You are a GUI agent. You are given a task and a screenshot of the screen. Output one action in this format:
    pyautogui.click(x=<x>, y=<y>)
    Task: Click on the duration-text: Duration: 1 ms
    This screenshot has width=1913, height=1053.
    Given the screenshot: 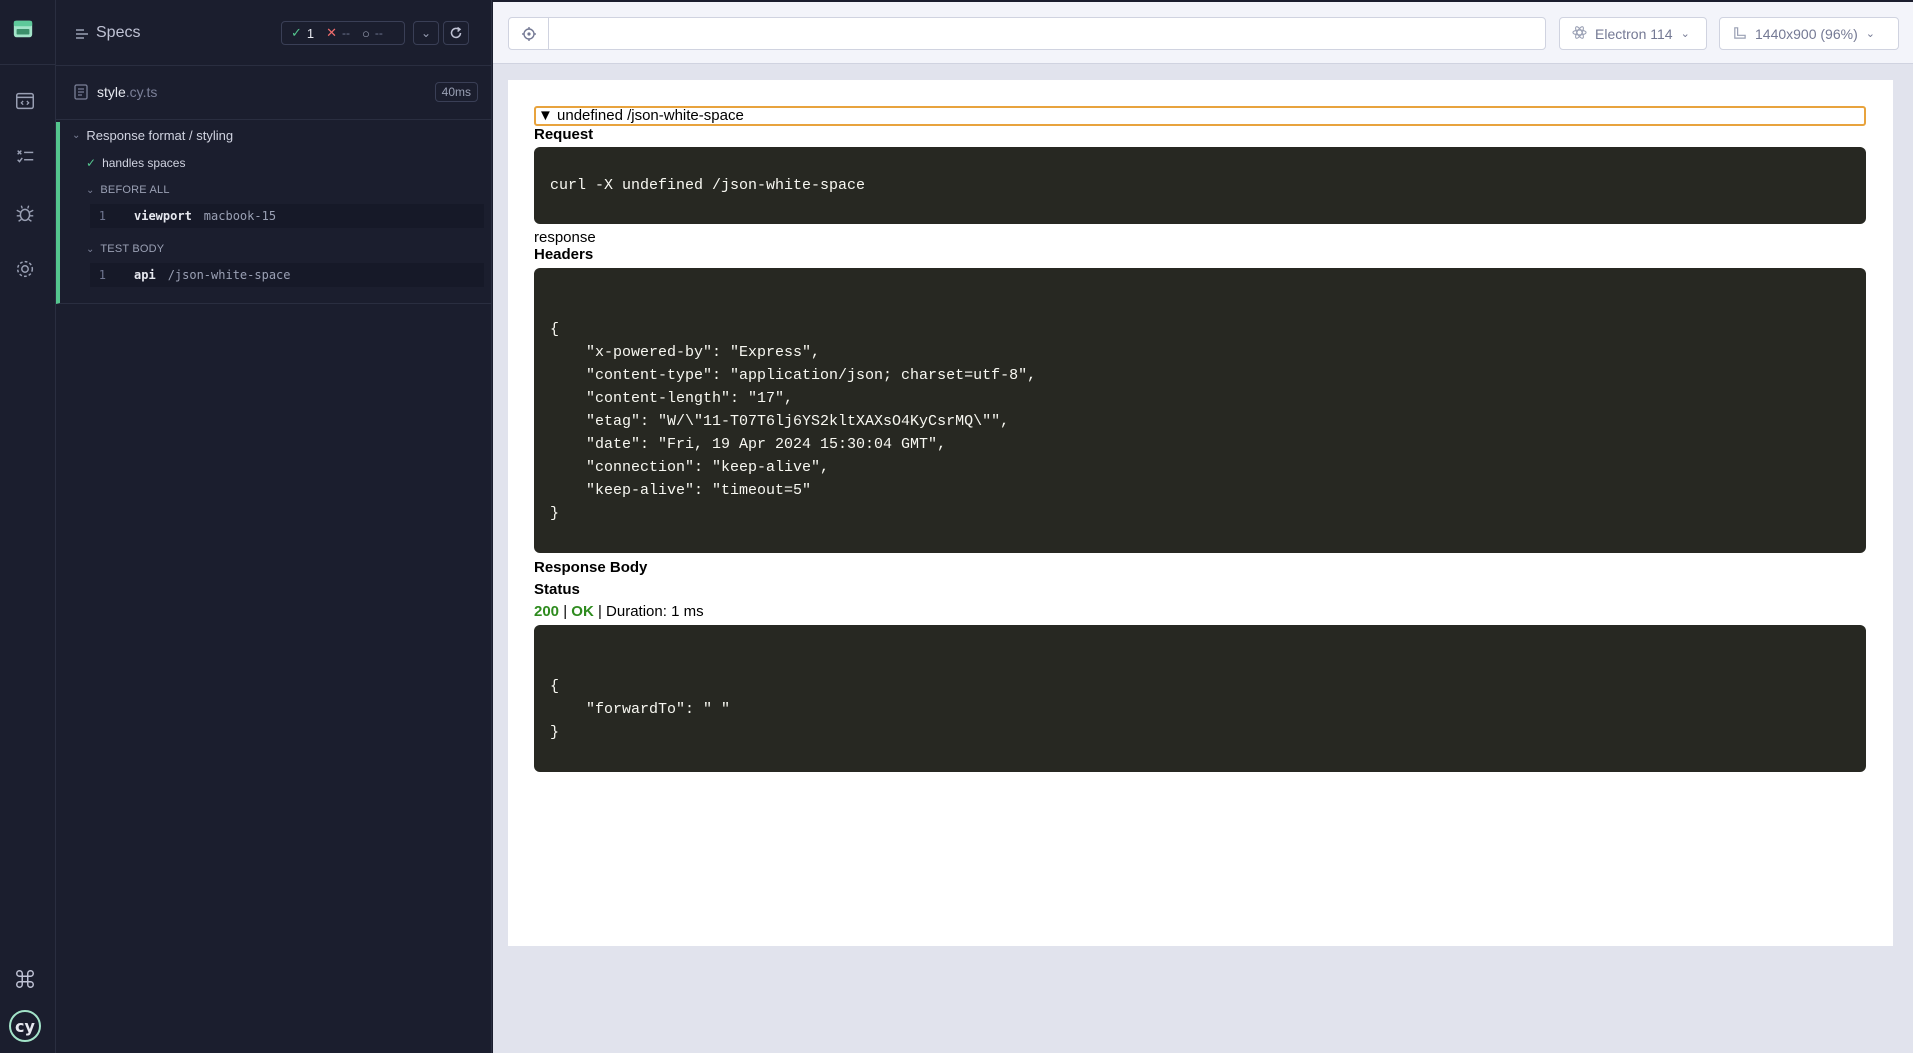 What is the action you would take?
    pyautogui.click(x=655, y=611)
    